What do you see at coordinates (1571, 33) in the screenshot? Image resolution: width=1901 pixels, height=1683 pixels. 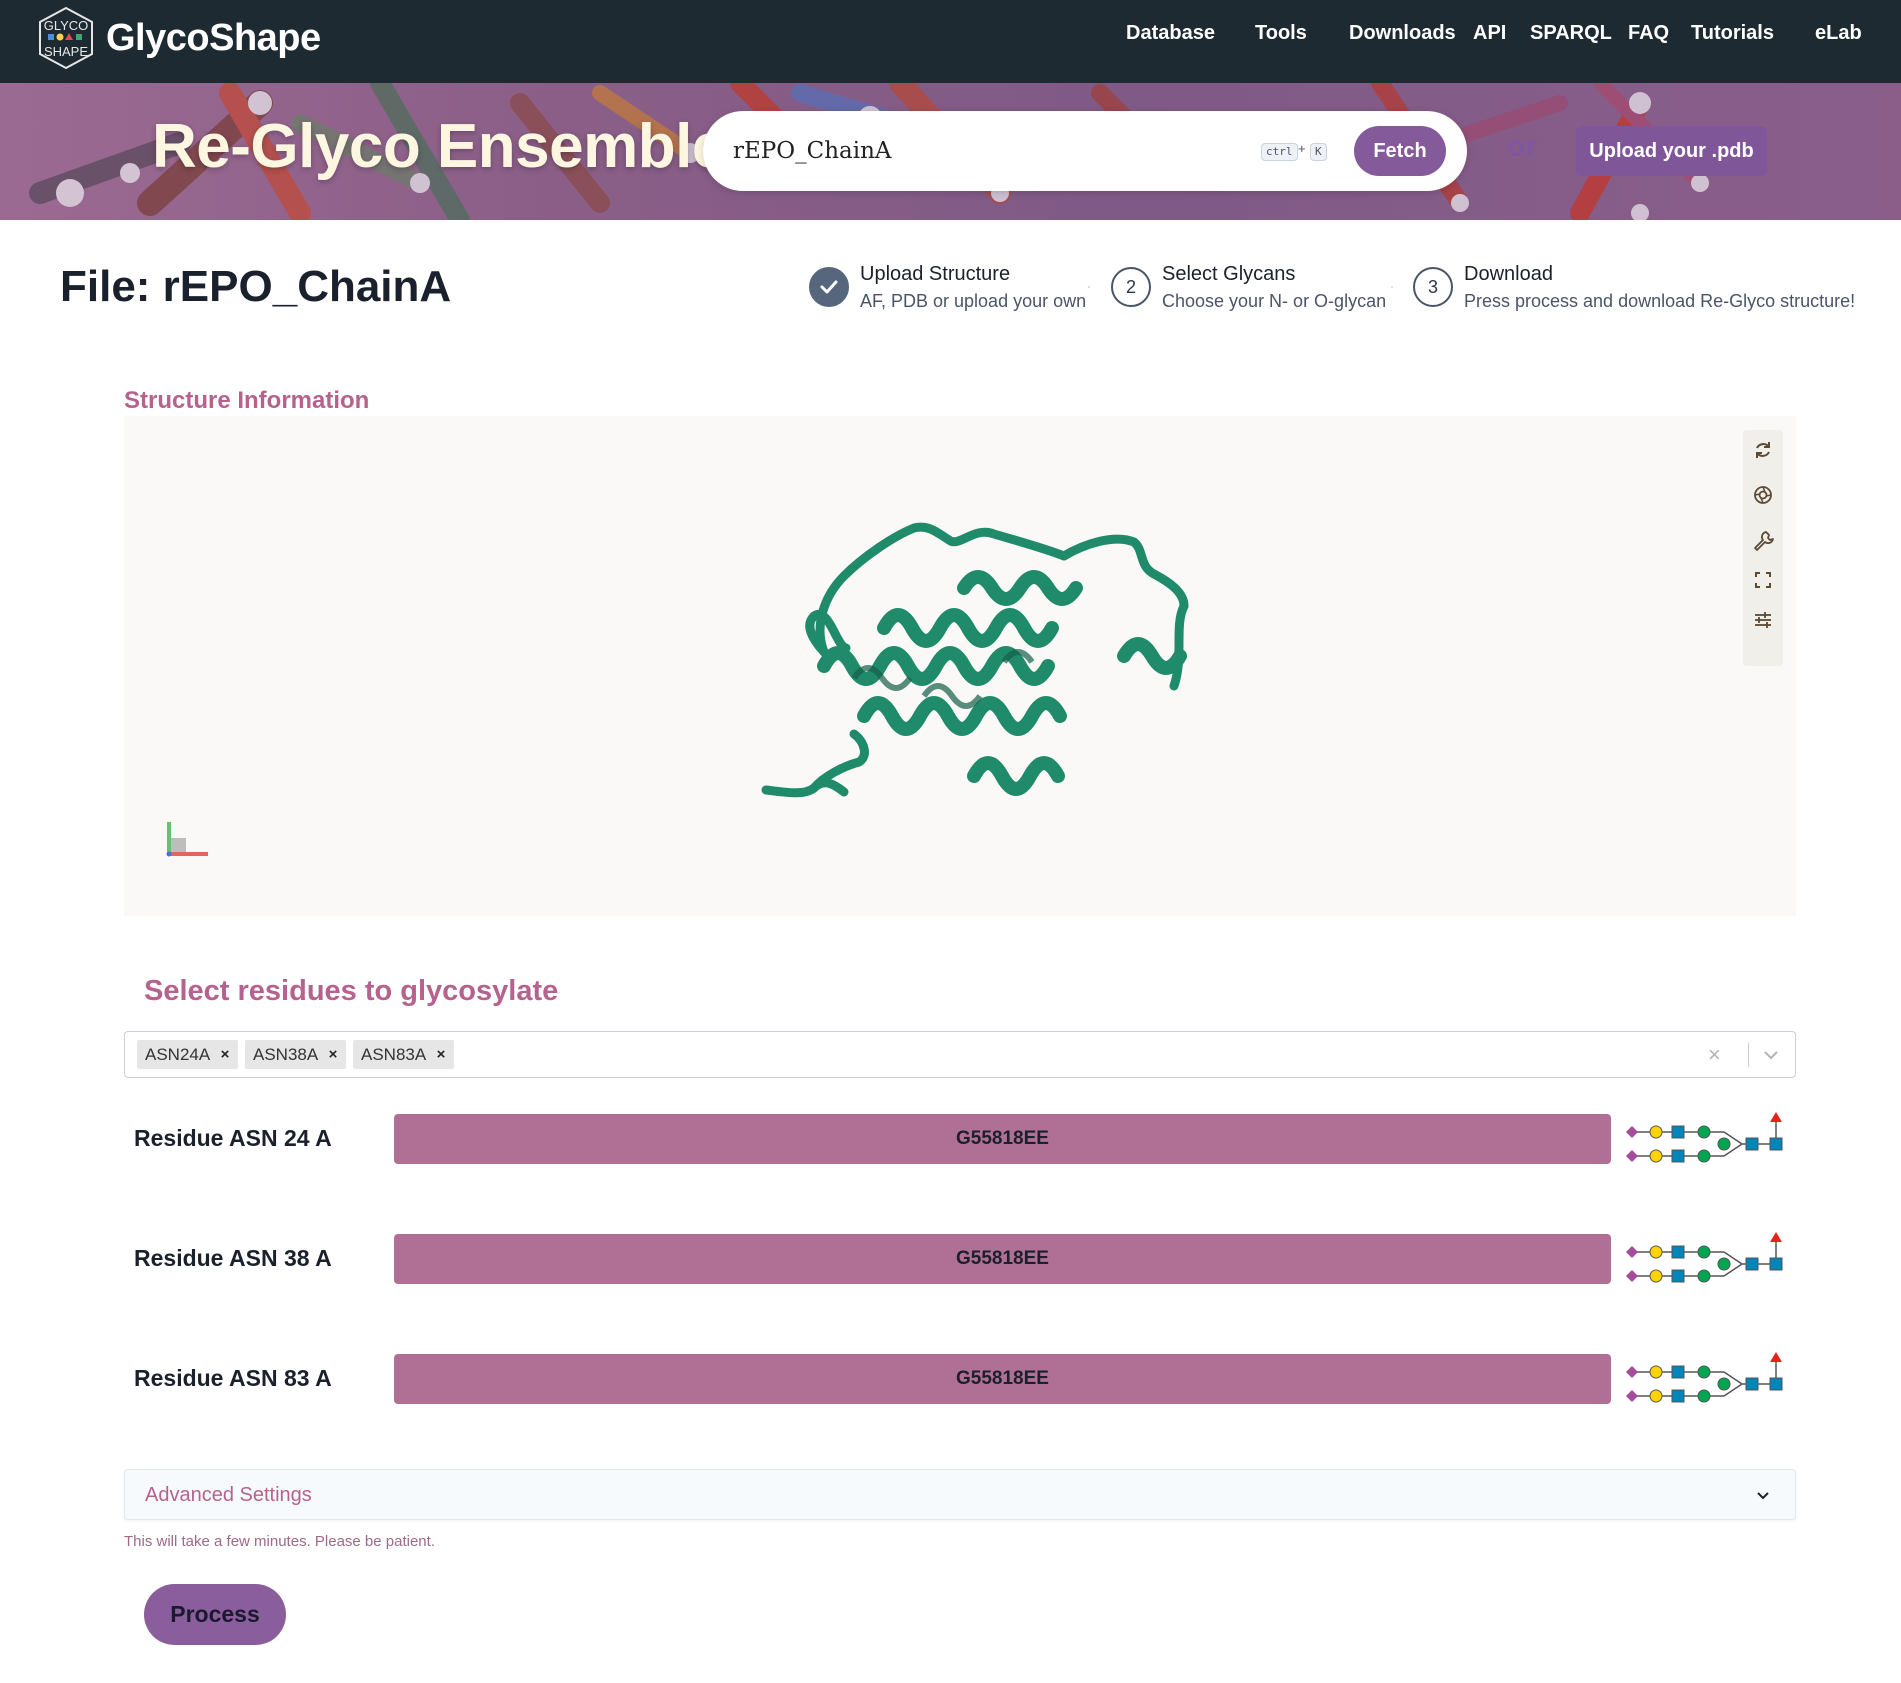 I see `nav-sparql: SPARQL` at bounding box center [1571, 33].